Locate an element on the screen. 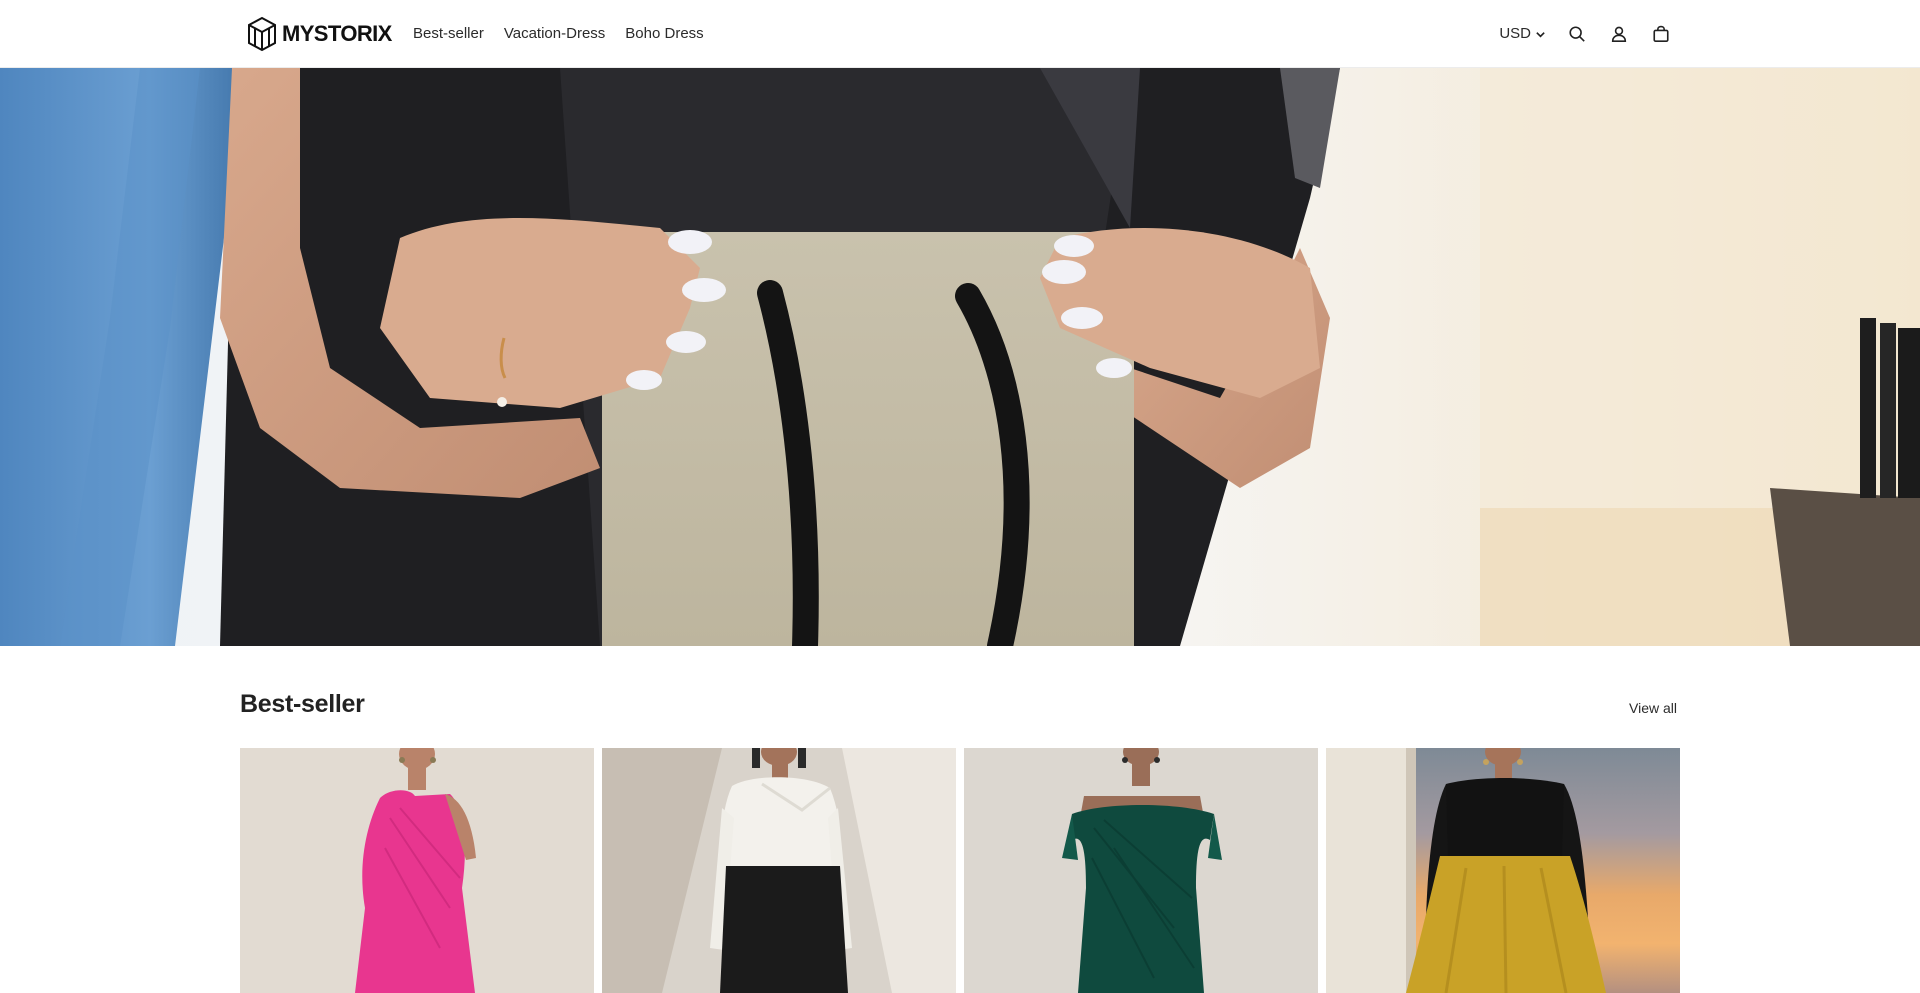 Image resolution: width=1920 pixels, height=993 pixels. cart-button is located at coordinates (1661, 34).